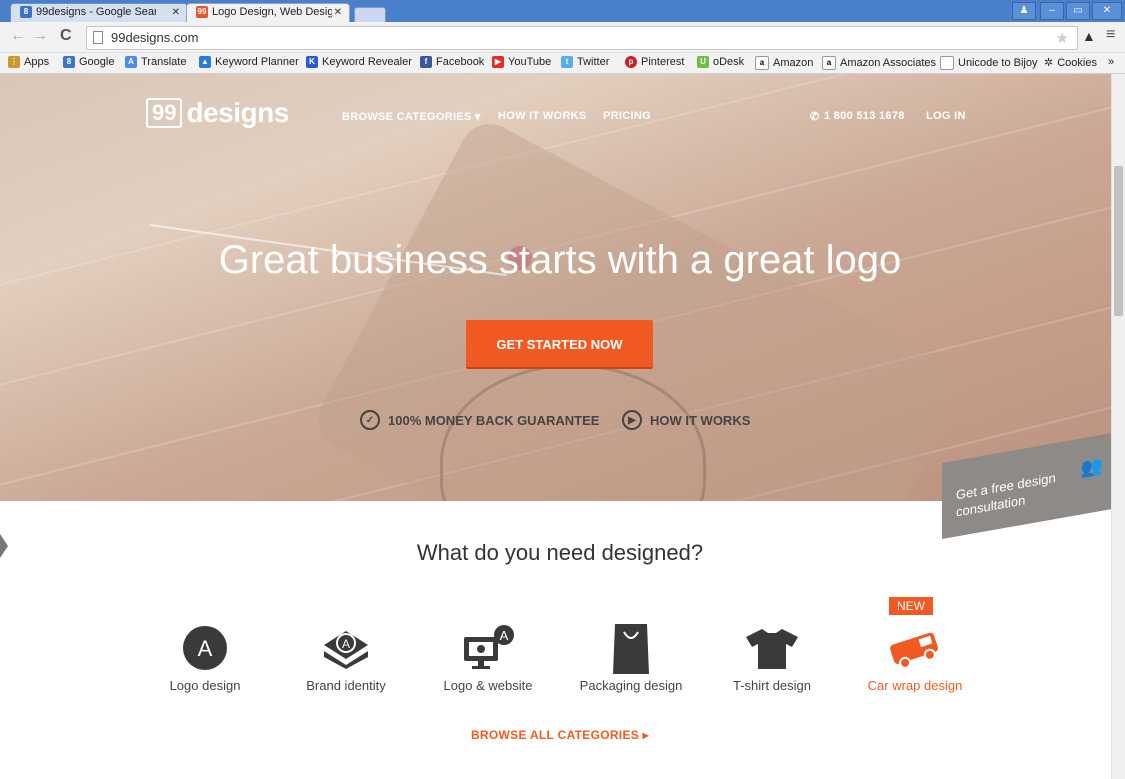 The height and width of the screenshot is (779, 1125). Describe the element at coordinates (131, 62) in the screenshot. I see `translate-icon: A` at that location.